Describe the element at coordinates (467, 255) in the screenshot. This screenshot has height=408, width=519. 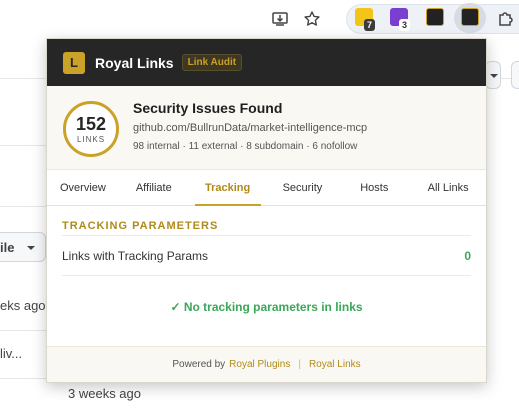
I see `row-value: 0` at that location.